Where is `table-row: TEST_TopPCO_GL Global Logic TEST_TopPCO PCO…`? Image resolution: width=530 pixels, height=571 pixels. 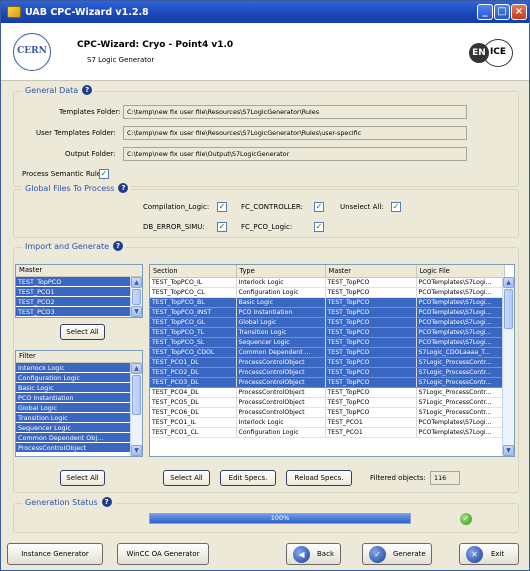
table-row: TEST_TopPCO_GL Global Logic TEST_TopPCO PCO… is located at coordinates (327, 322).